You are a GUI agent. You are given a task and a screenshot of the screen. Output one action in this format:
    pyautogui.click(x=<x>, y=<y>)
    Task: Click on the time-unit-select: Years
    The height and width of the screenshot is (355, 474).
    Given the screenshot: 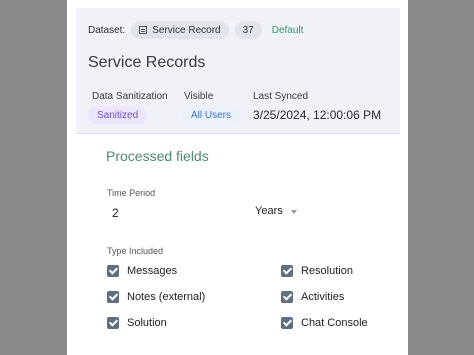 What is the action you would take?
    pyautogui.click(x=276, y=211)
    